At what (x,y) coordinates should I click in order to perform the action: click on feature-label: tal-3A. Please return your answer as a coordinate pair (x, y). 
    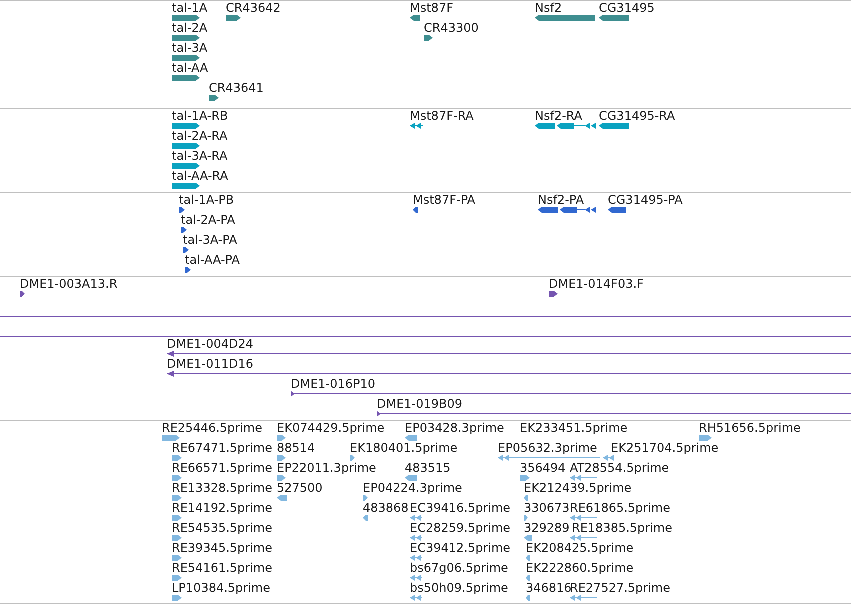
    Looking at the image, I should click on (190, 48).